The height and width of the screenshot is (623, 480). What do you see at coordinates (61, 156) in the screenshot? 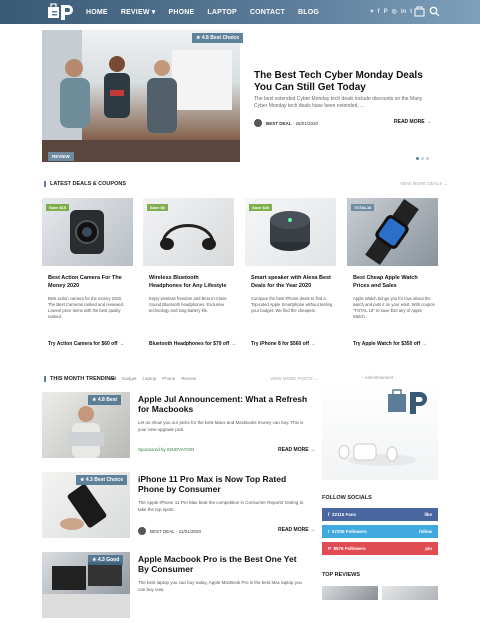
I see `category-label: REVIEW` at bounding box center [61, 156].